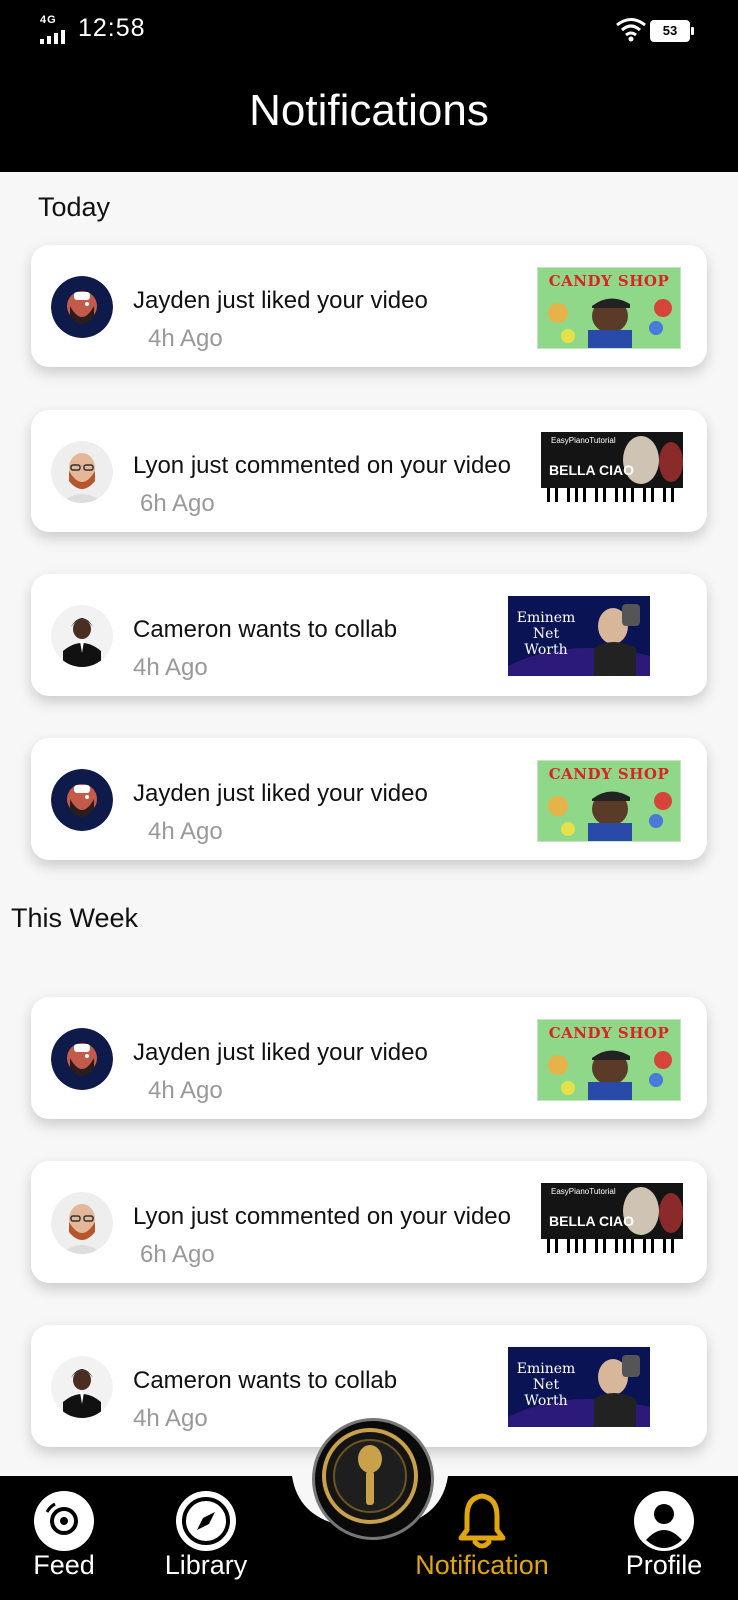 This screenshot has width=738, height=1600. What do you see at coordinates (64, 1565) in the screenshot?
I see `nav-label: Feed` at bounding box center [64, 1565].